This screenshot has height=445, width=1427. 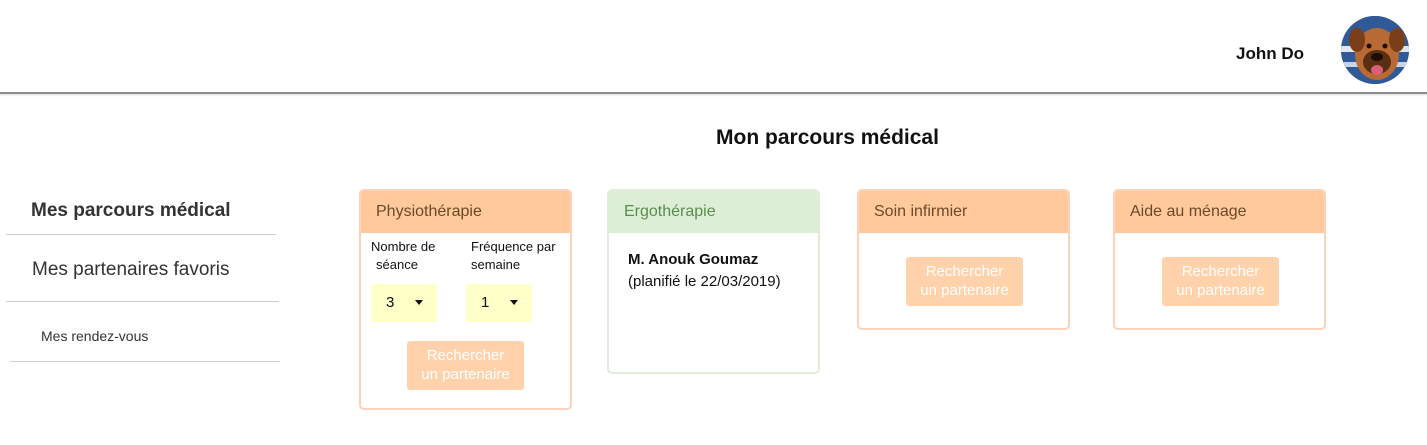 I want to click on seance-select-value: 3, so click(x=390, y=302).